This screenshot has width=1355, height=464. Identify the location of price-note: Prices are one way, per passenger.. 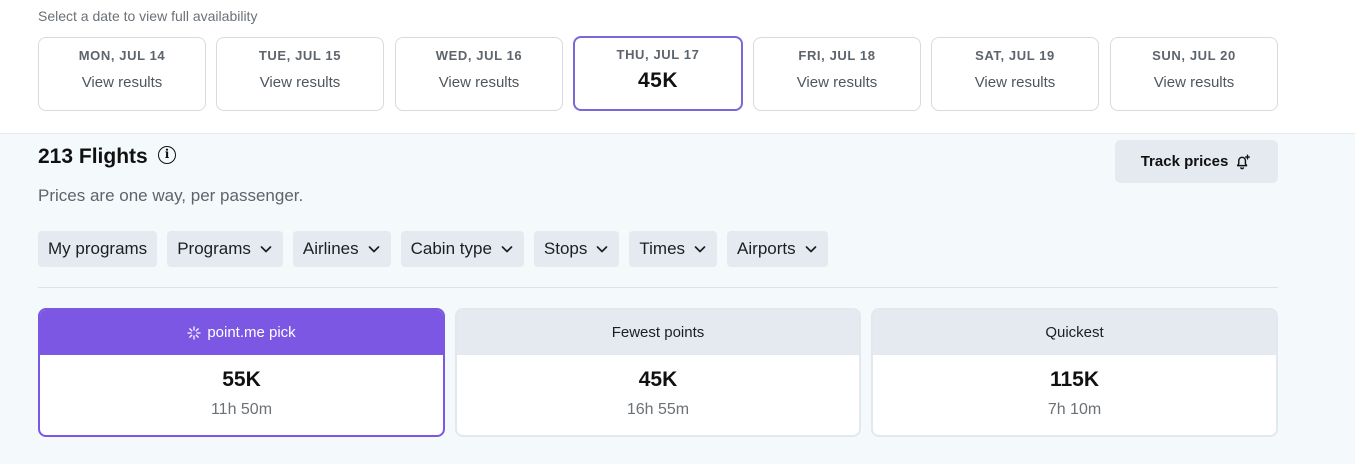
(171, 195).